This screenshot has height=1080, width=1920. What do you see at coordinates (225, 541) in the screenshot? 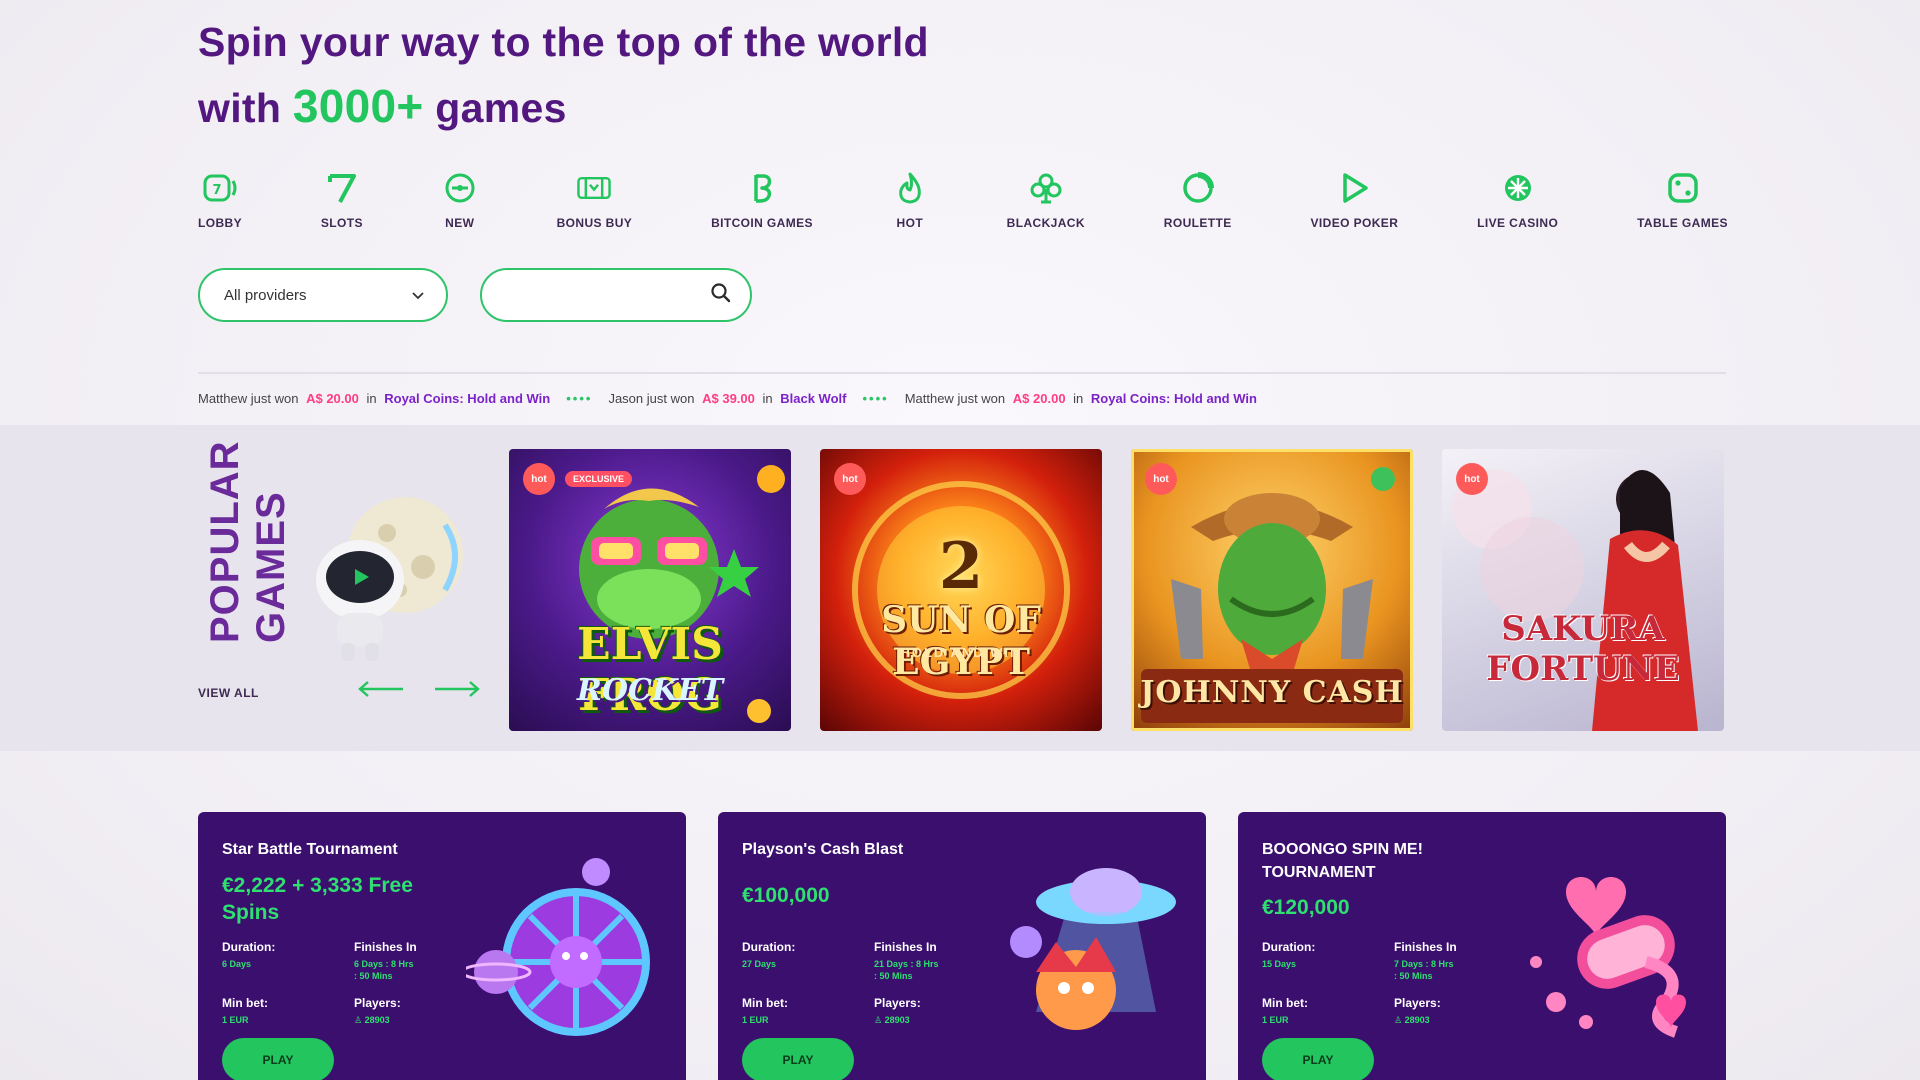
I see `popular-title-line1: POPULAR` at bounding box center [225, 541].